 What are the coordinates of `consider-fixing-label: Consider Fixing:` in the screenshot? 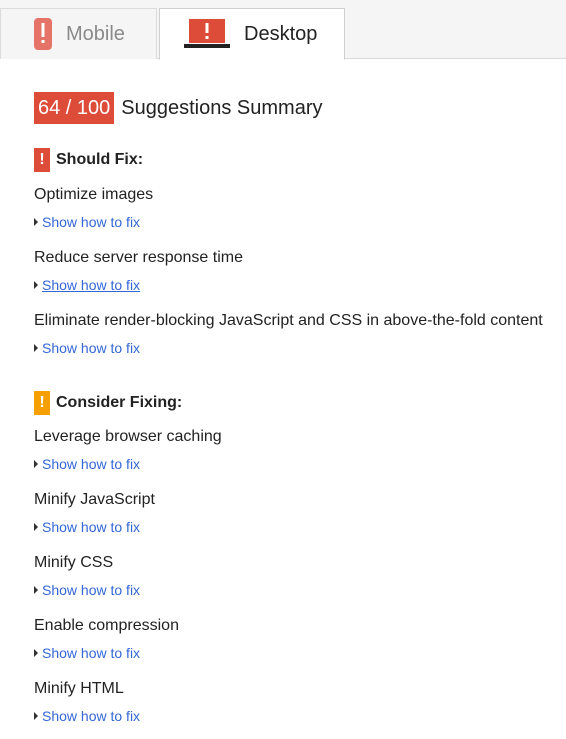 It's located at (119, 402).